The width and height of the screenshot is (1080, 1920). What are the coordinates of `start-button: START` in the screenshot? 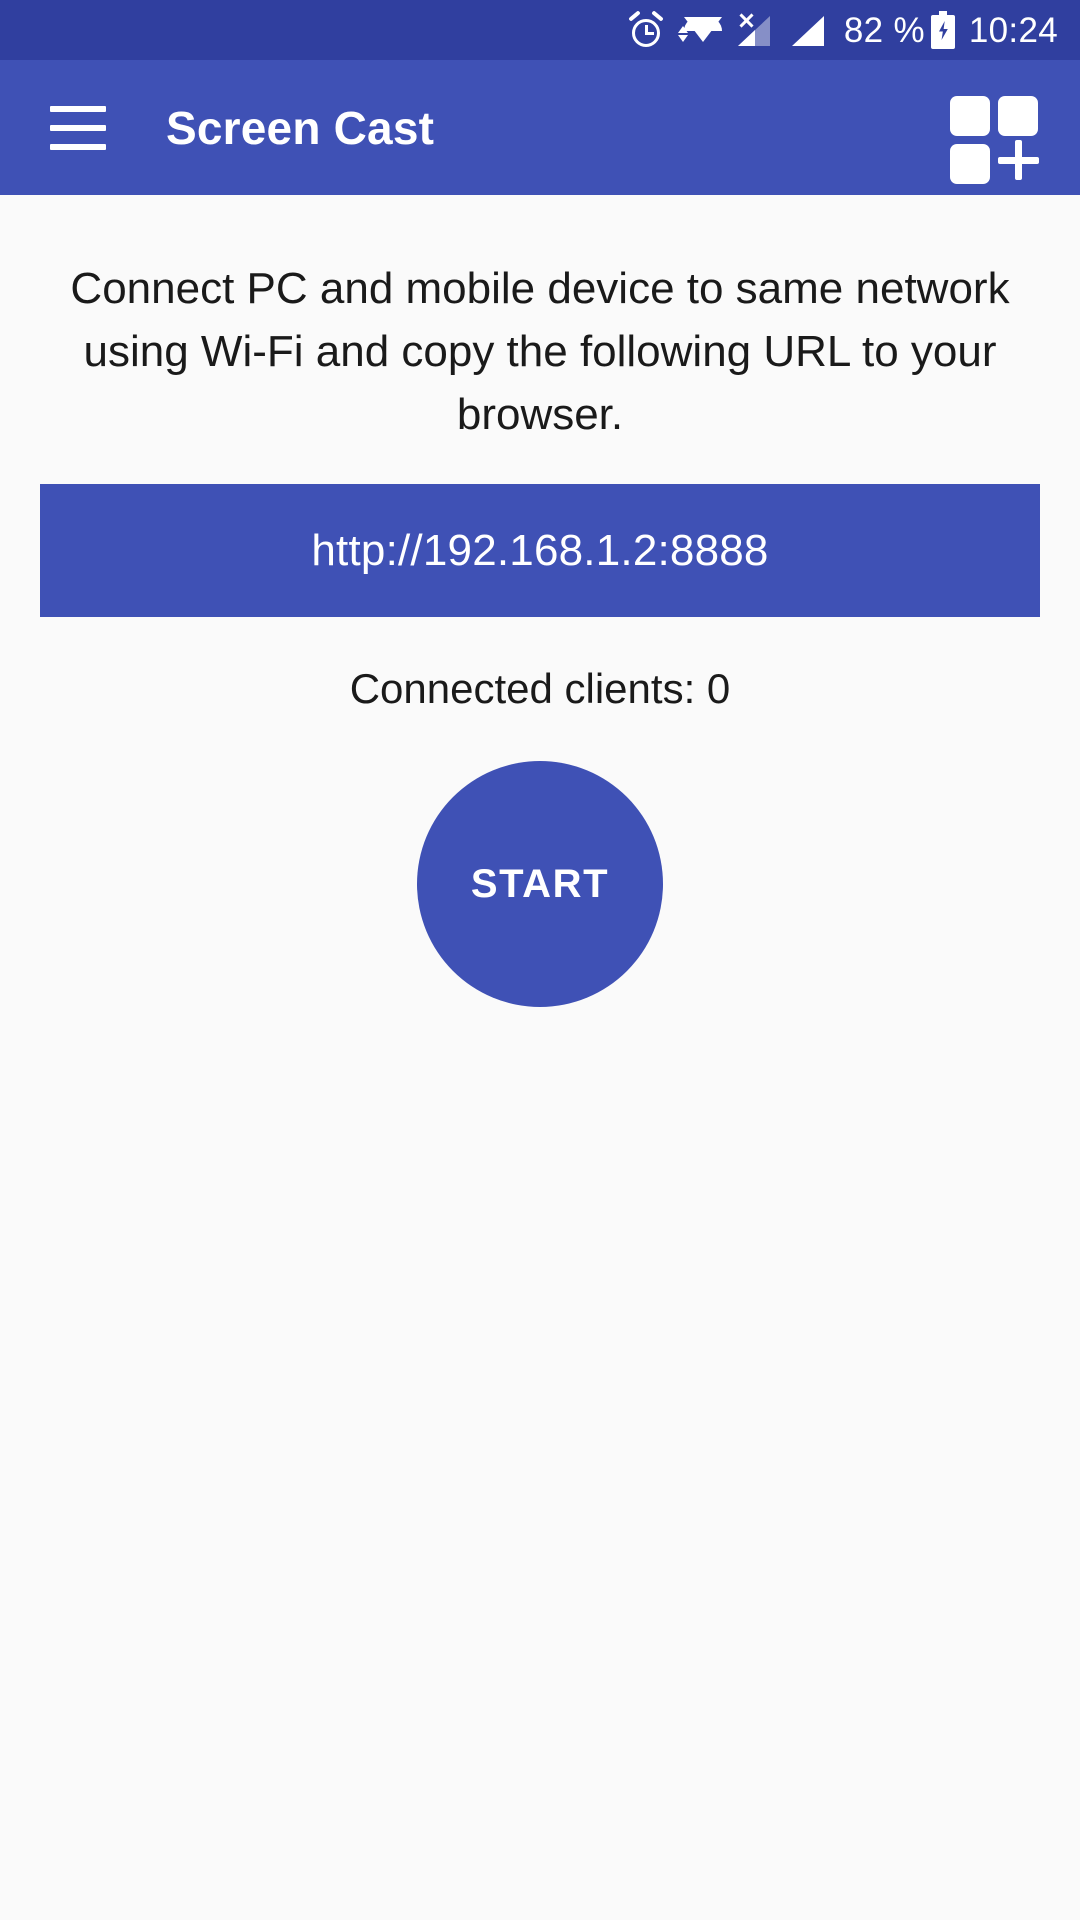 It's located at (540, 884).